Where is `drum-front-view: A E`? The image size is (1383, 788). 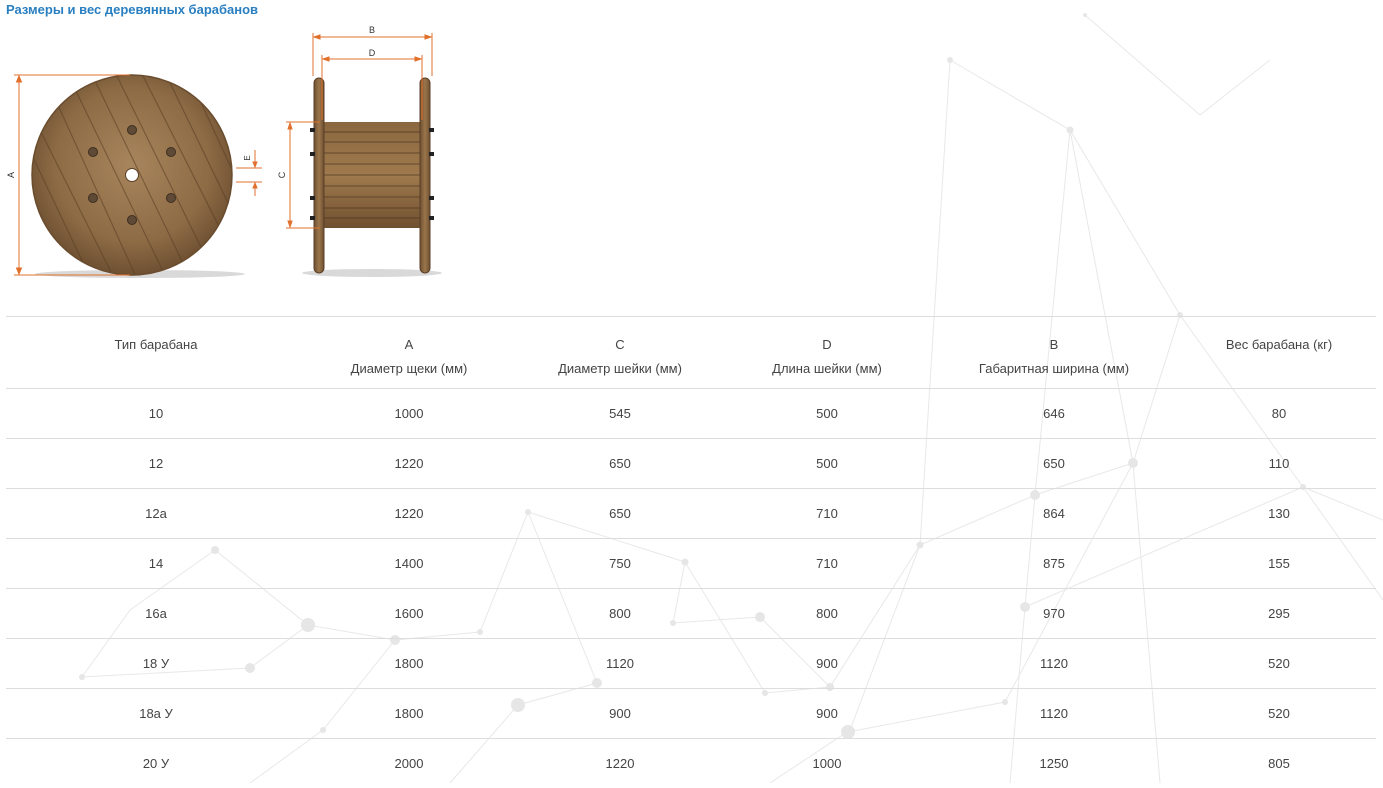
drum-front-view: A E is located at coordinates (134, 173).